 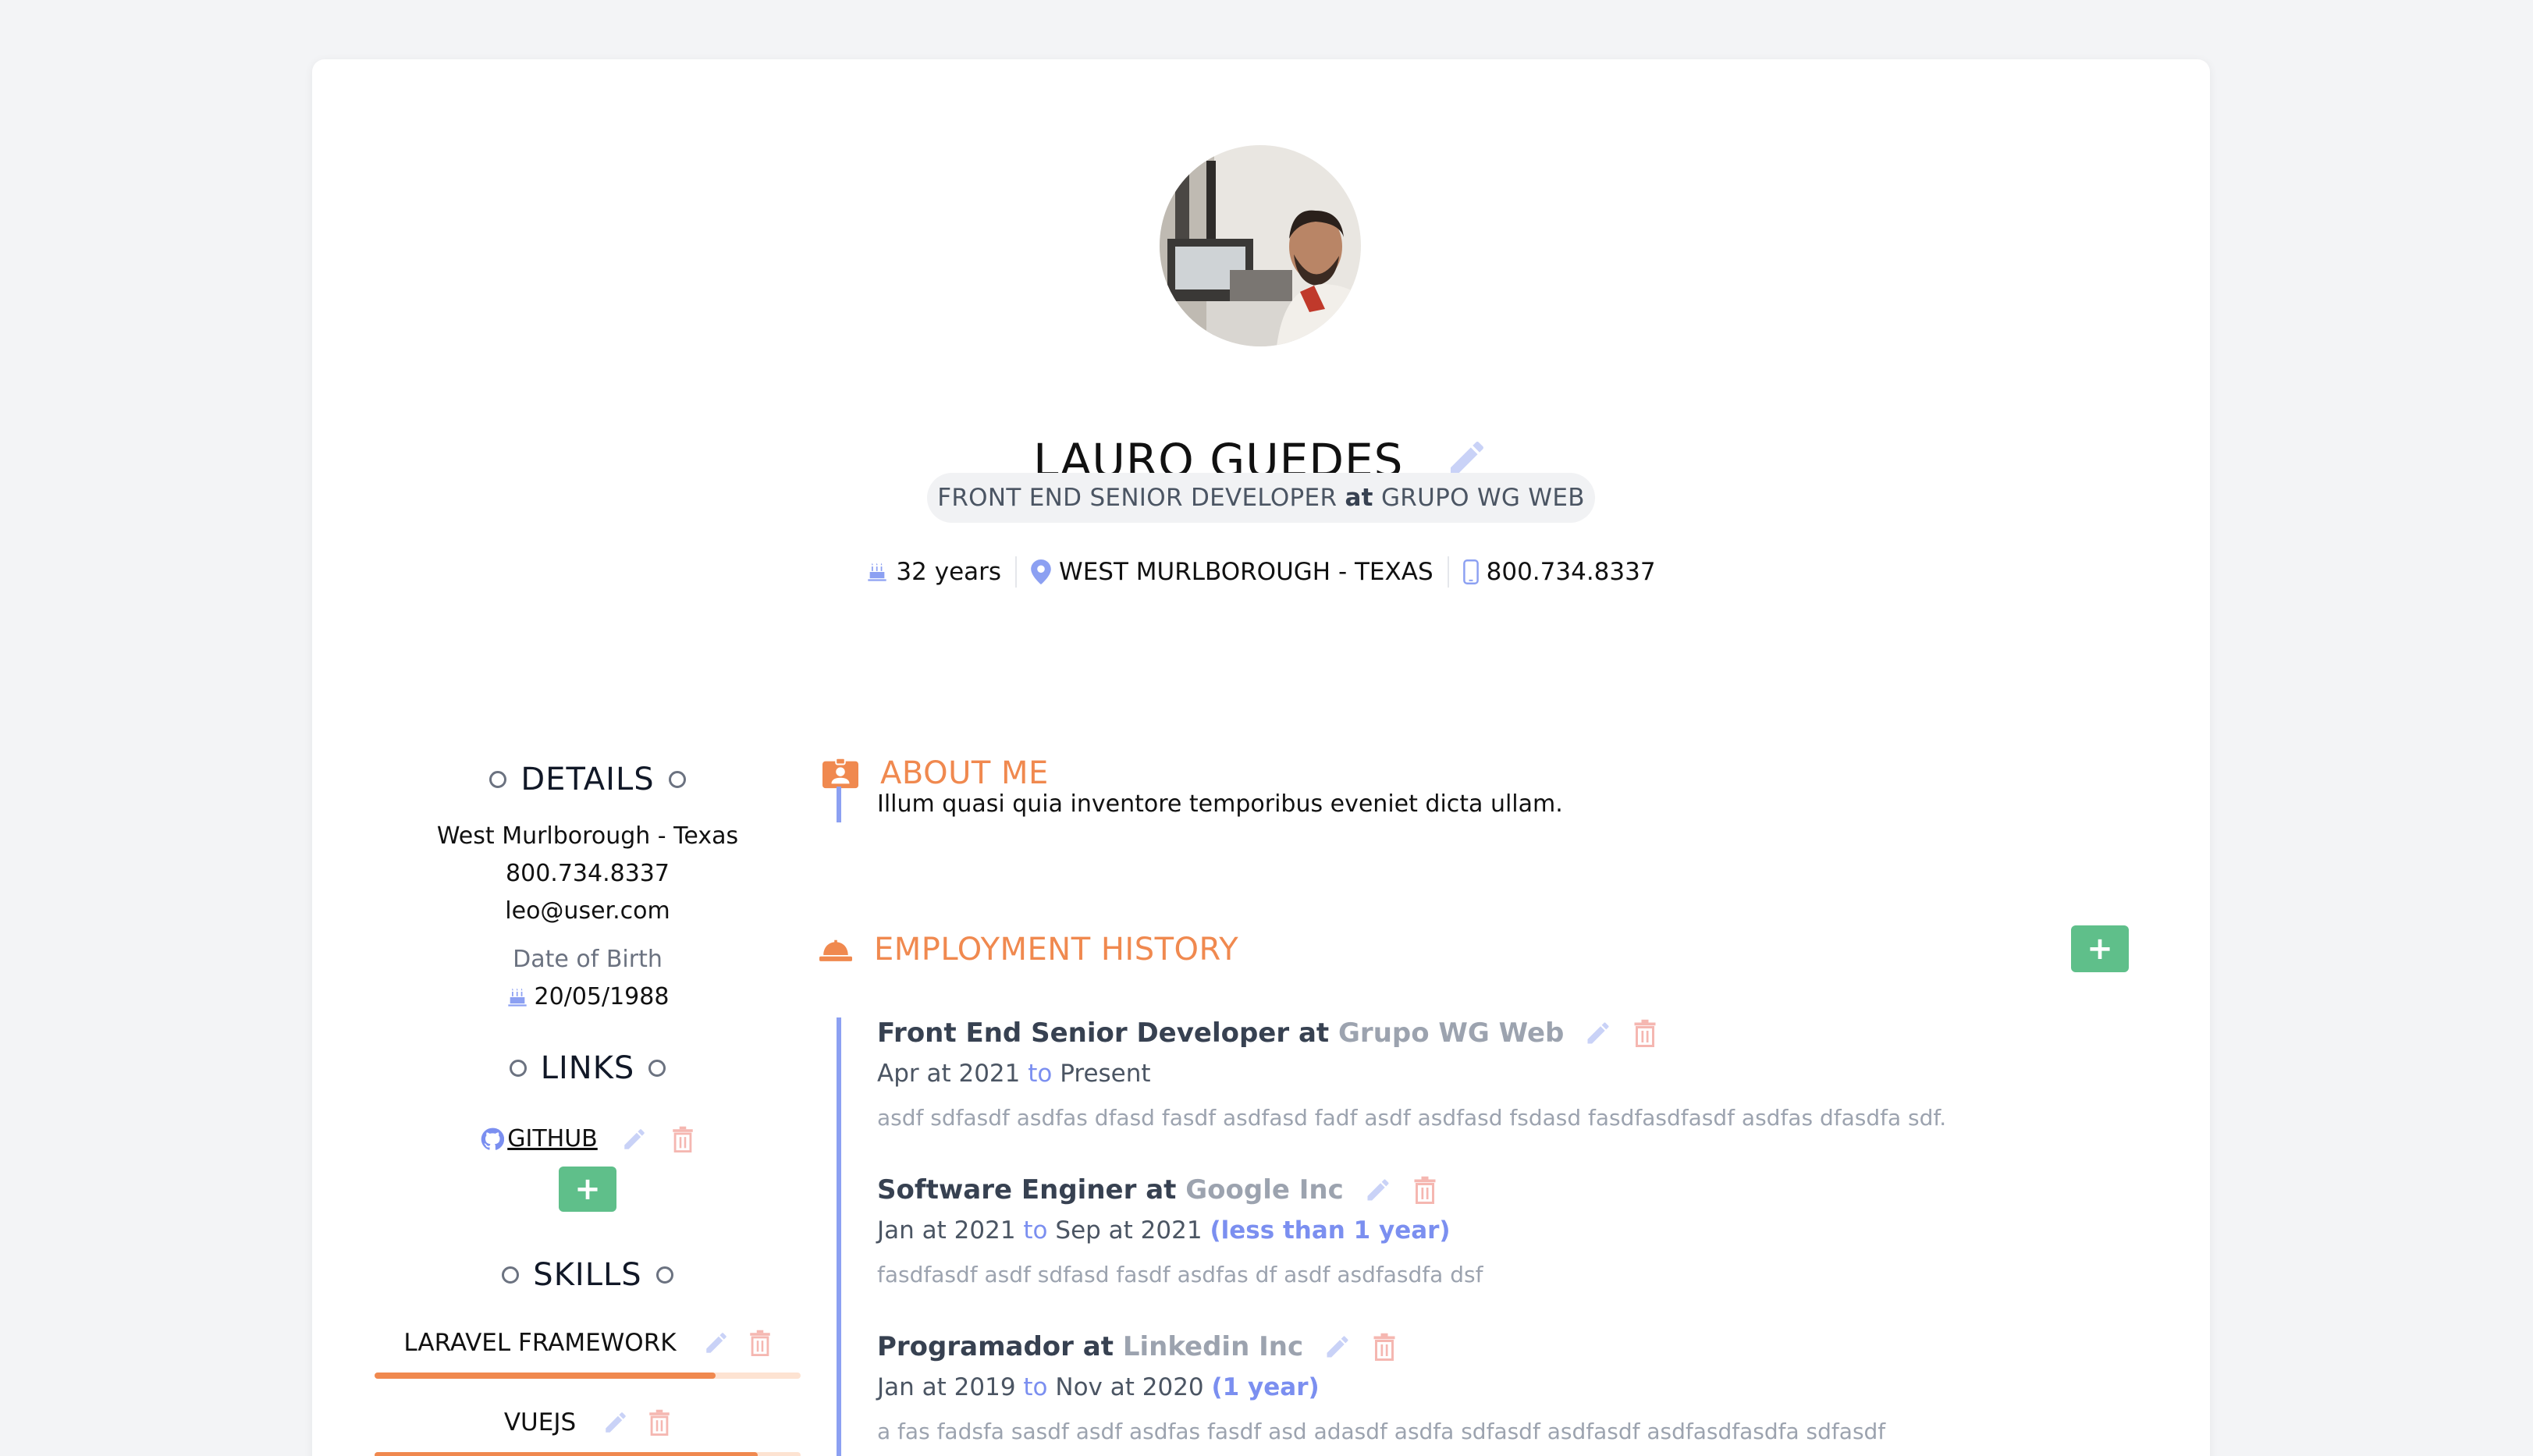 I want to click on details-heading: DETAILS, so click(x=587, y=780).